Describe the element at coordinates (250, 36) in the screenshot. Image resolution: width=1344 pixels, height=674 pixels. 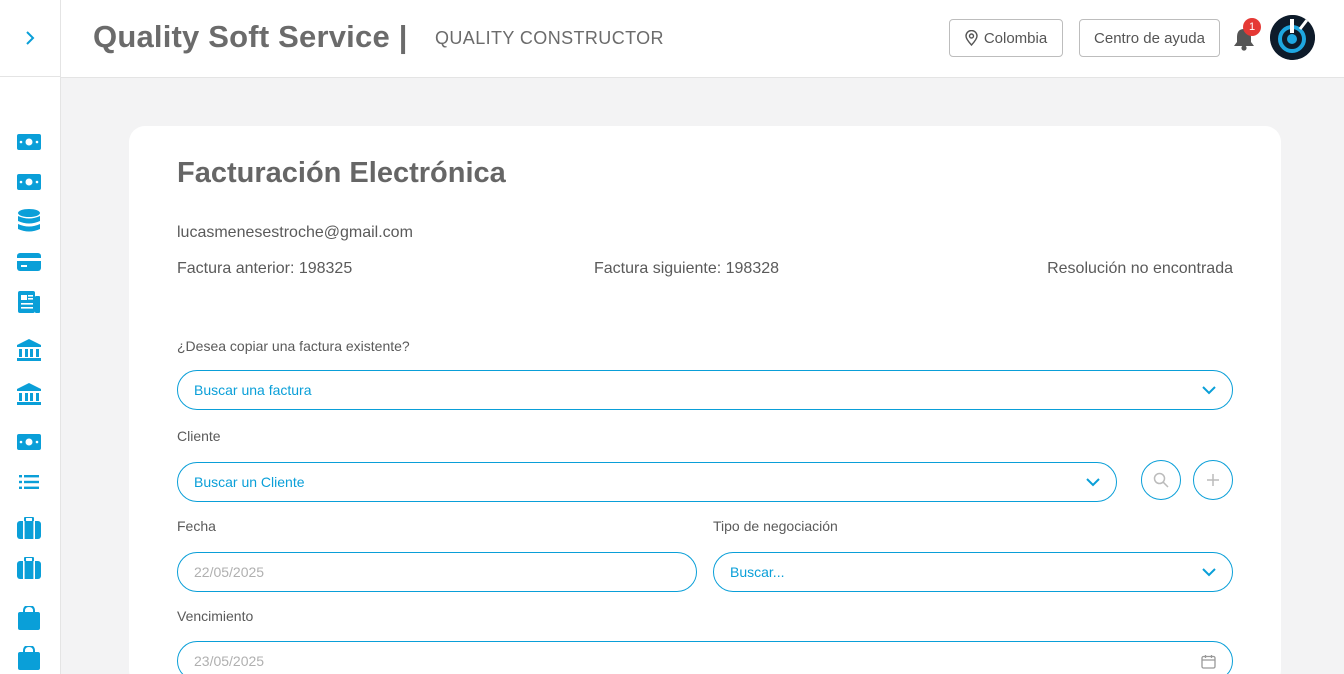
I see `app-brand: Quality Soft Service |` at that location.